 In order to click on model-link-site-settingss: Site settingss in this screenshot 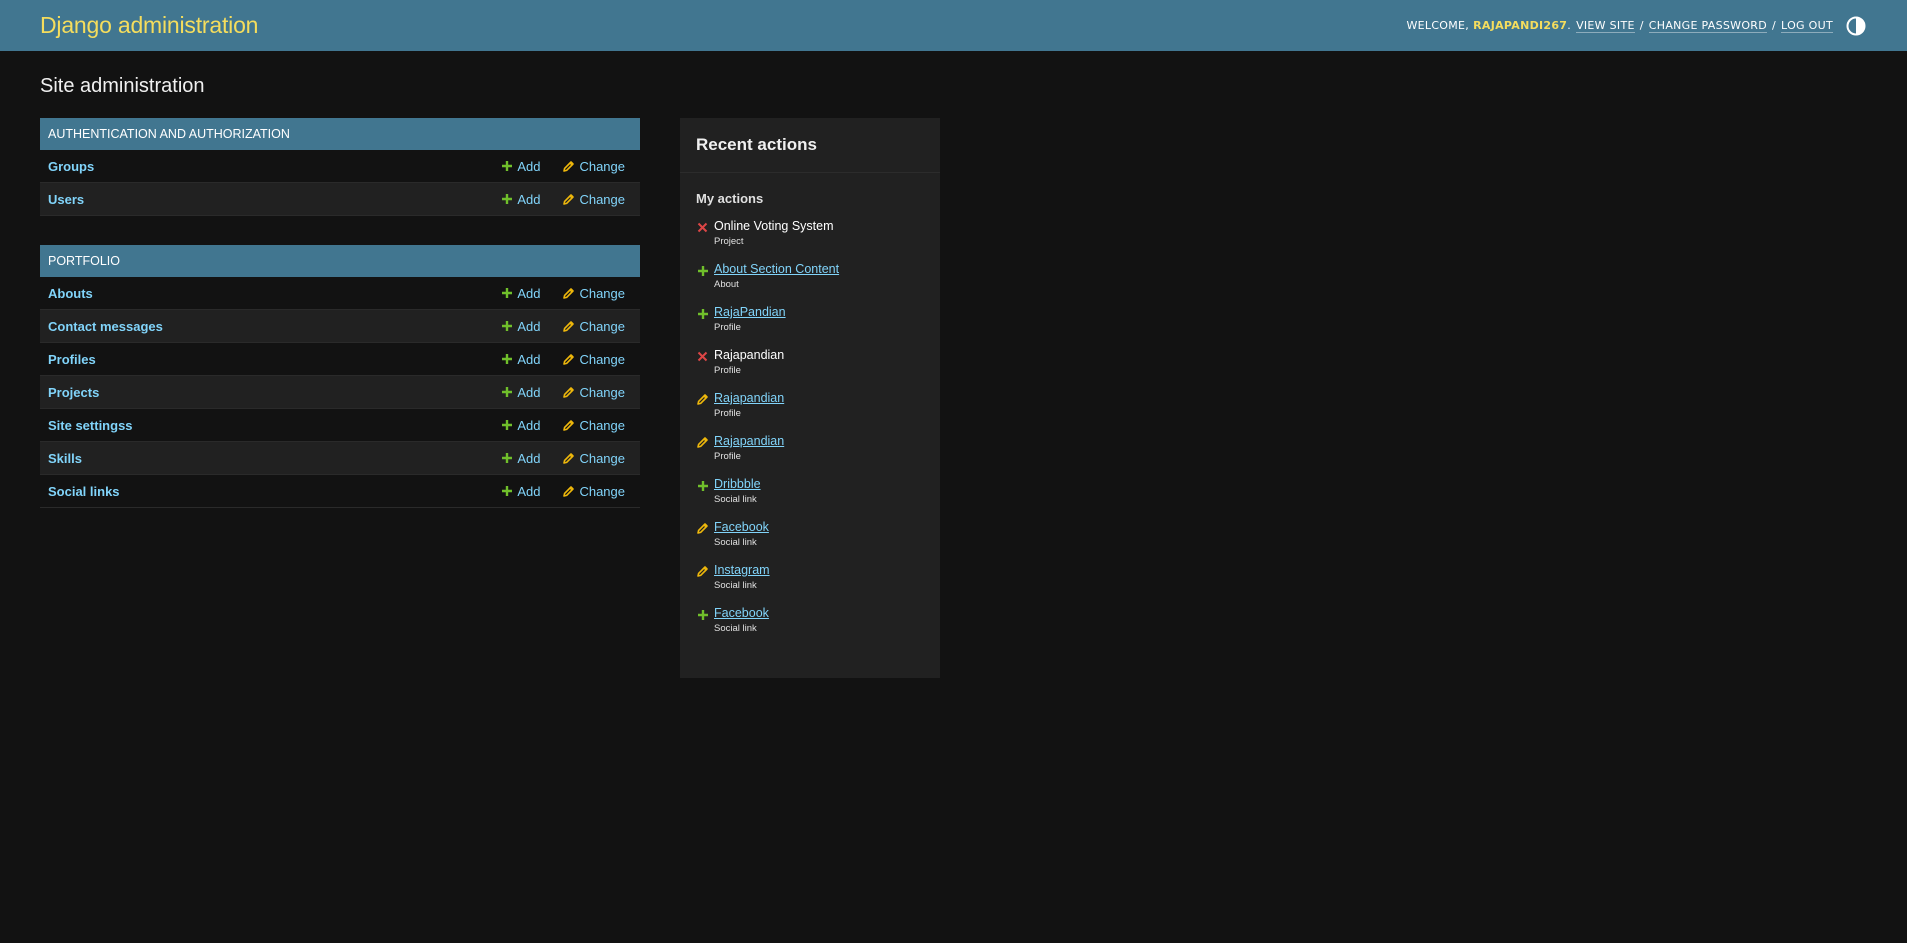, I will do `click(274, 425)`.